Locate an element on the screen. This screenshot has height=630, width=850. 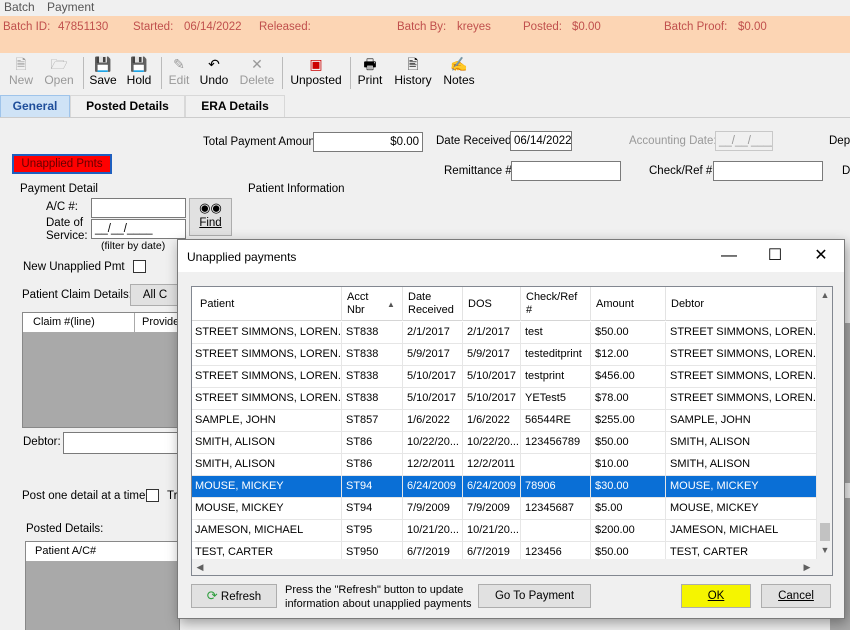
cell-dos: 5/10/2017 is located at coordinates (492, 398).